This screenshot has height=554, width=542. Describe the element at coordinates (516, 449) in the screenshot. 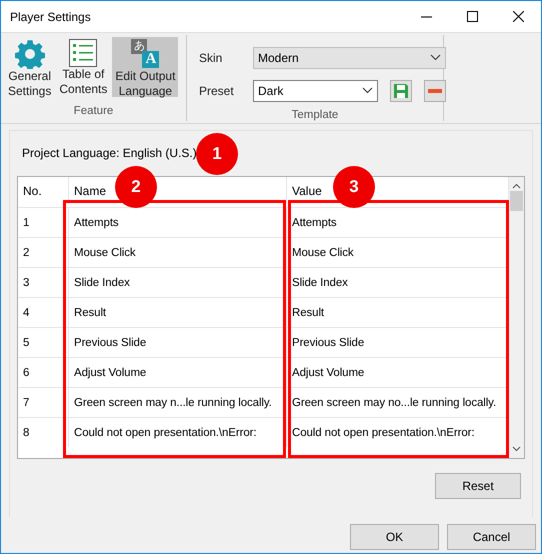

I see `scroll-down-icon` at that location.